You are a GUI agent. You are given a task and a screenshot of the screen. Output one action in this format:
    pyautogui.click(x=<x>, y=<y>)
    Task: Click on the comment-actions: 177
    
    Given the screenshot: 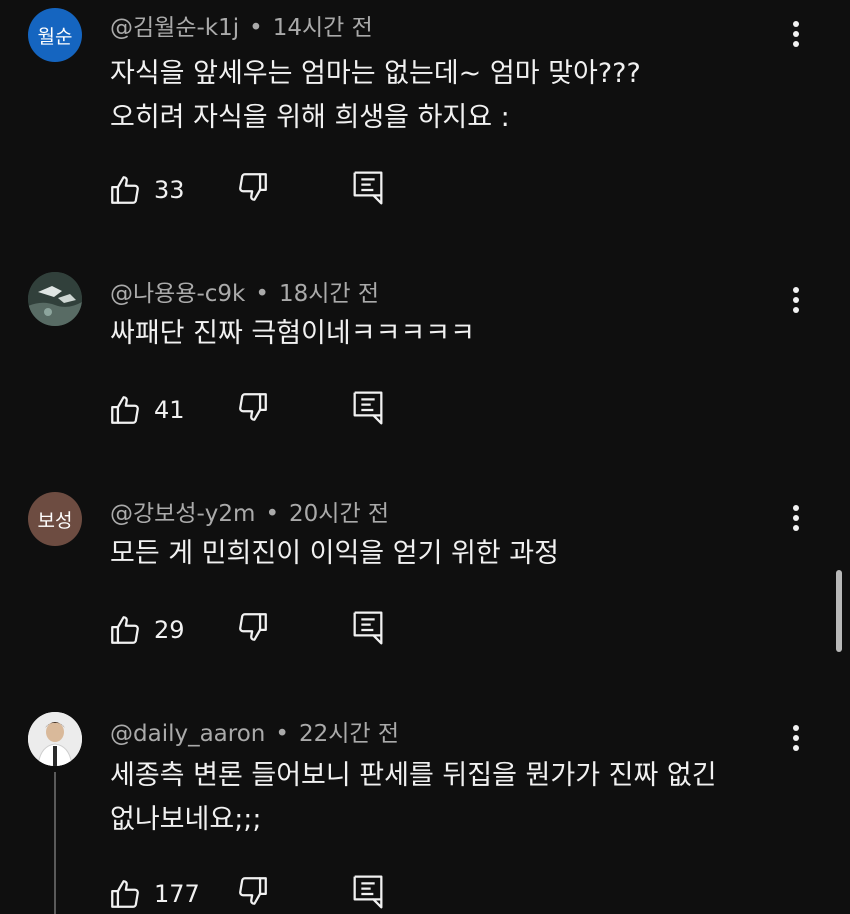 What is the action you would take?
    pyautogui.click(x=245, y=894)
    